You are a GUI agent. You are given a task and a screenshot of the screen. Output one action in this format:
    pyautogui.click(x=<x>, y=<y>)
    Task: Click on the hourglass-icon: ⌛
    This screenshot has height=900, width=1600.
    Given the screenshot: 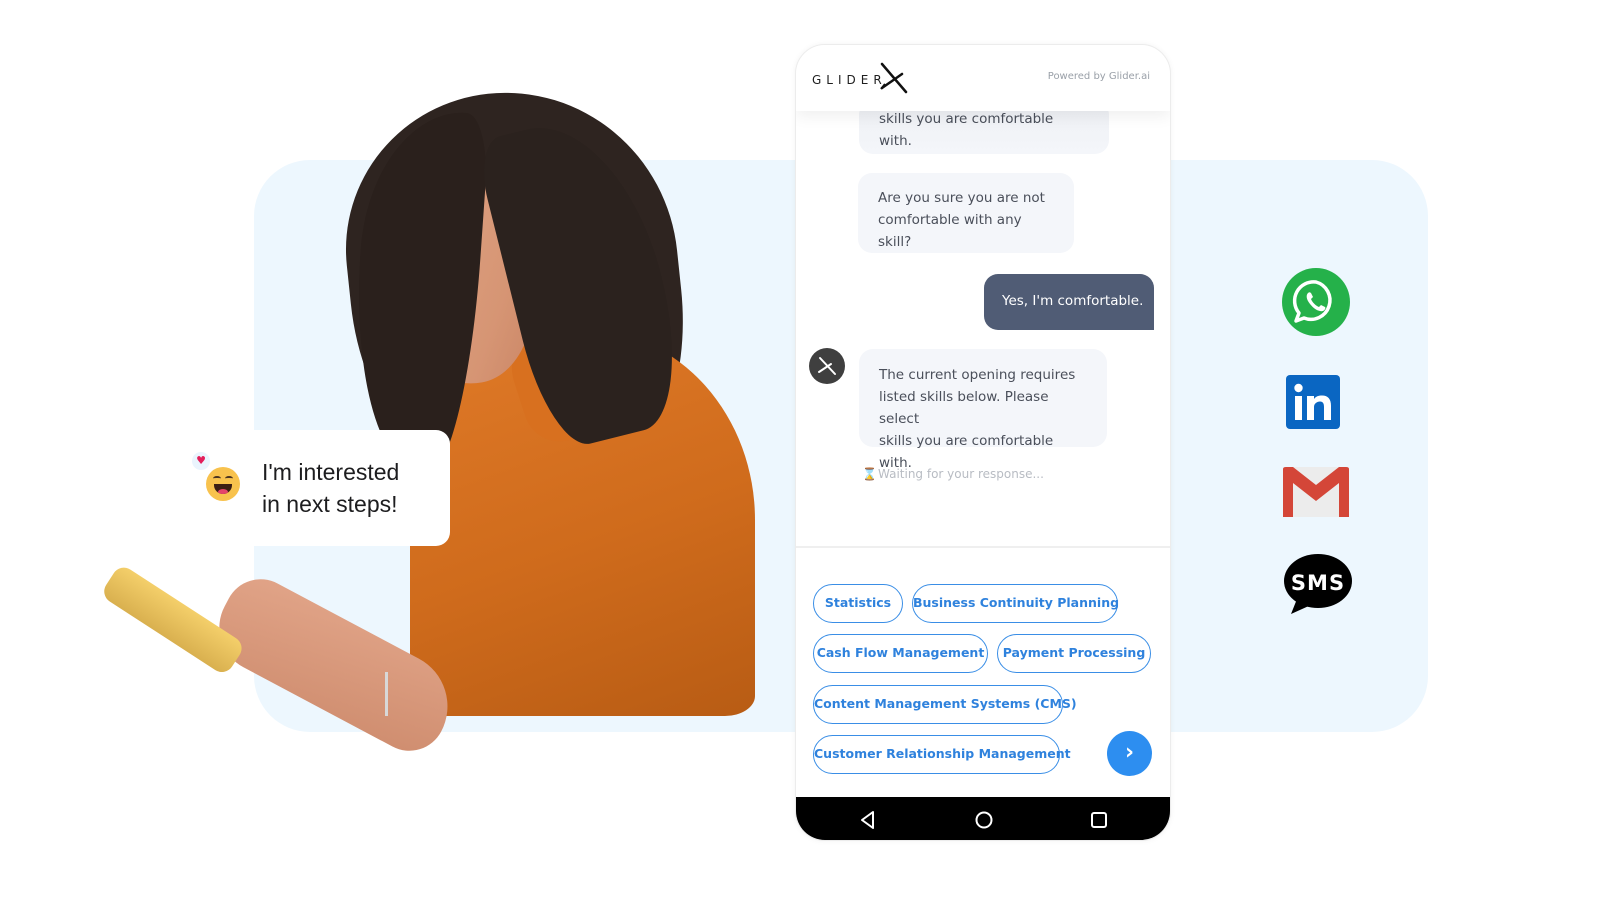 What is the action you would take?
    pyautogui.click(x=869, y=474)
    